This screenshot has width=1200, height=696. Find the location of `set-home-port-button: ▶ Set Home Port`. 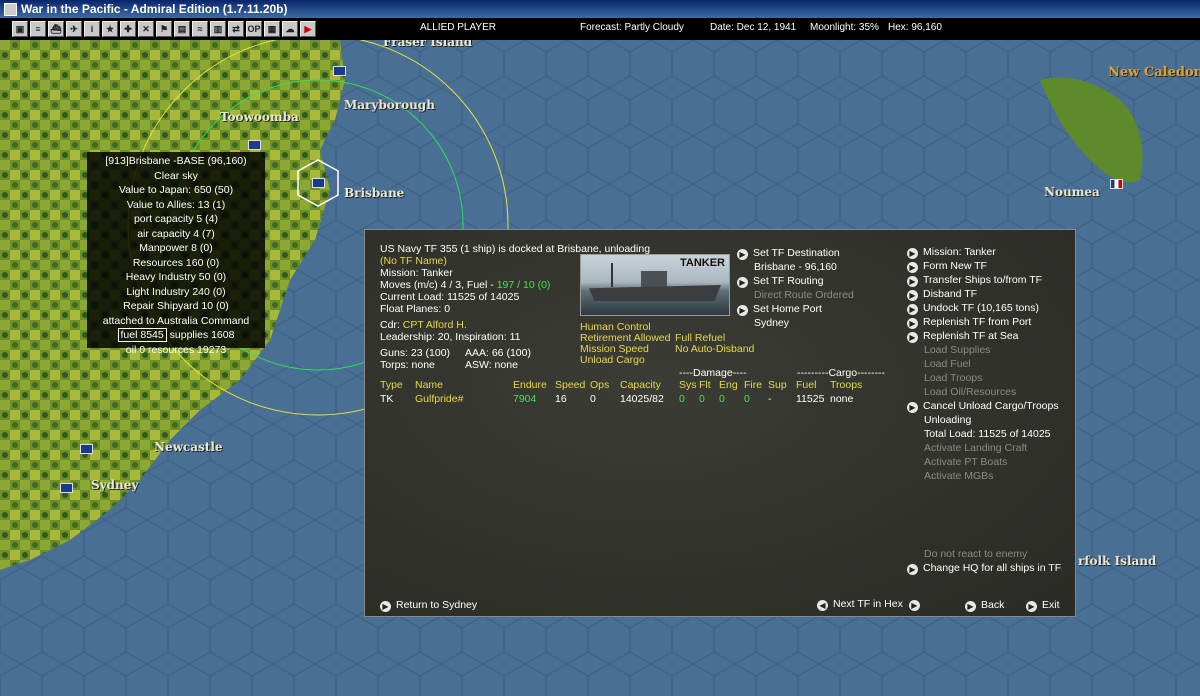

set-home-port-button: ▶ Set Home Port is located at coordinates (779, 309).